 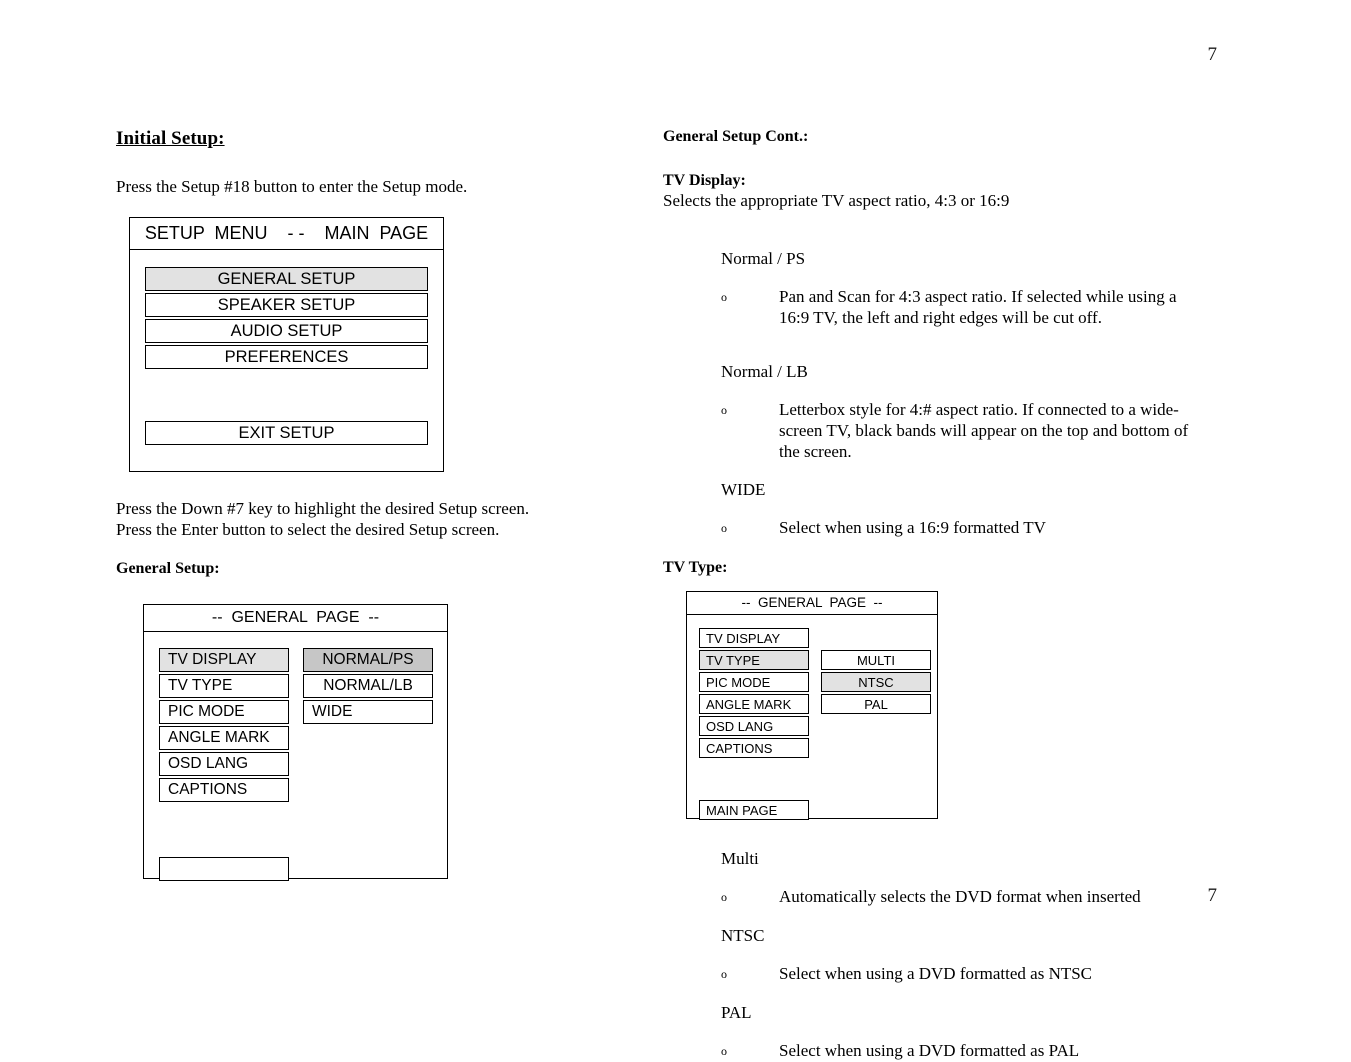 What do you see at coordinates (168, 568) in the screenshot?
I see `general-setup-heading: General Setup:` at bounding box center [168, 568].